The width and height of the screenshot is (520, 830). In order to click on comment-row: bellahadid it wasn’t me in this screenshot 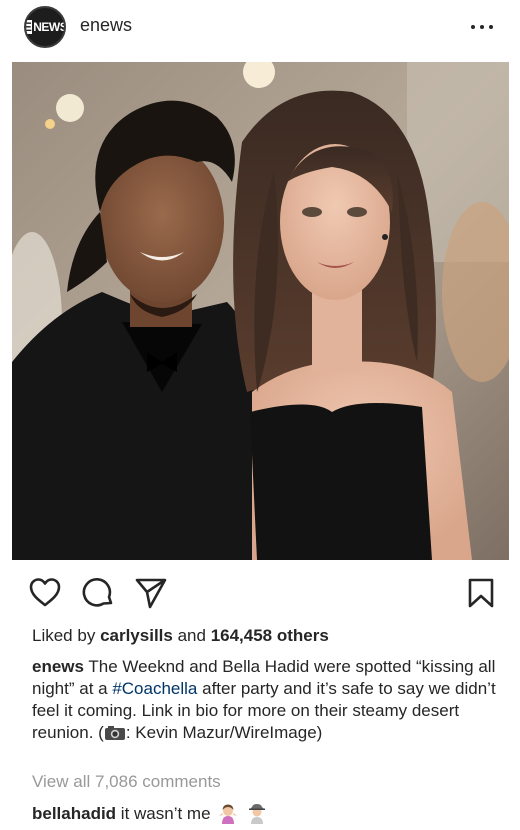, I will do `click(150, 813)`.